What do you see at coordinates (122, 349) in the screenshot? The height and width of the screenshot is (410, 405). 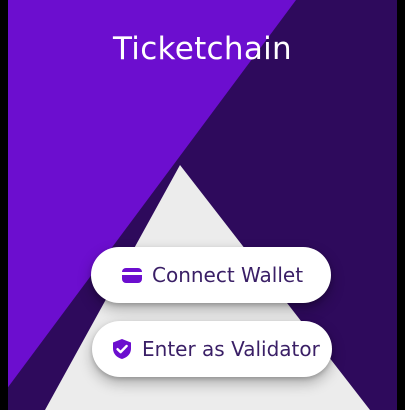 I see `shield-check-icon` at bounding box center [122, 349].